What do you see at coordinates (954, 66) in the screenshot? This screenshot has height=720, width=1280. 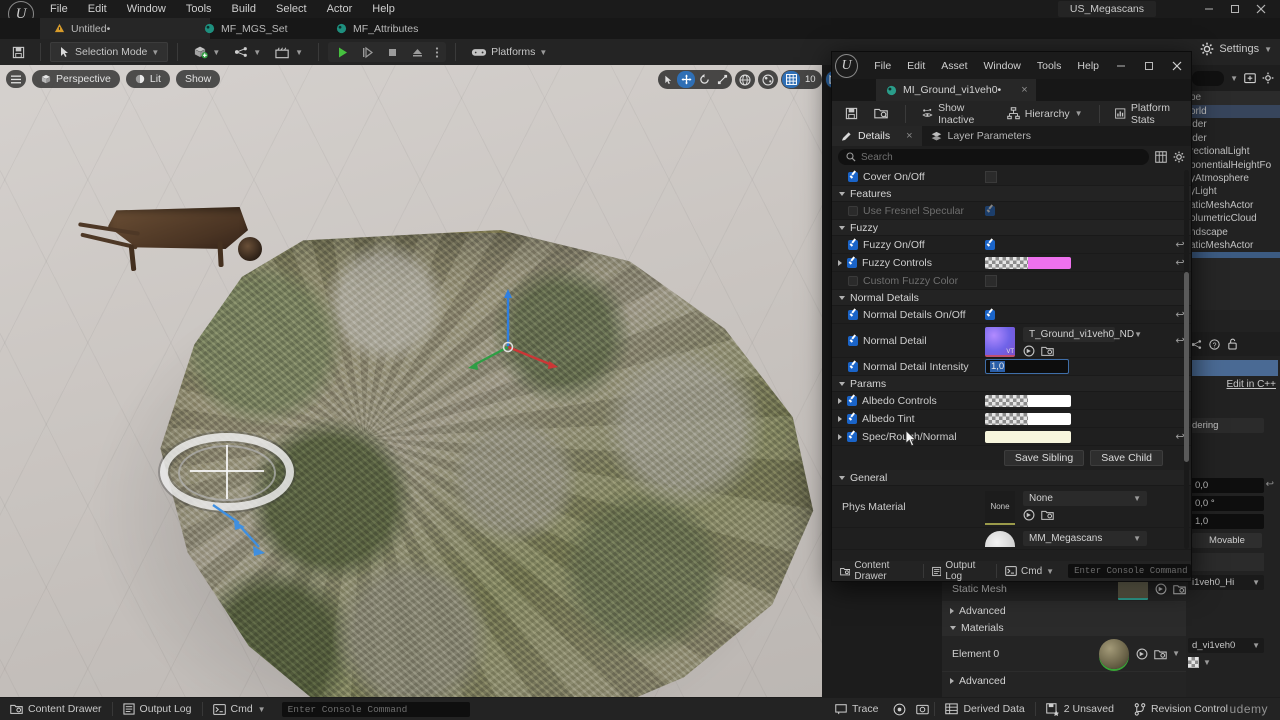 I see `me-menu-asset: Asset` at bounding box center [954, 66].